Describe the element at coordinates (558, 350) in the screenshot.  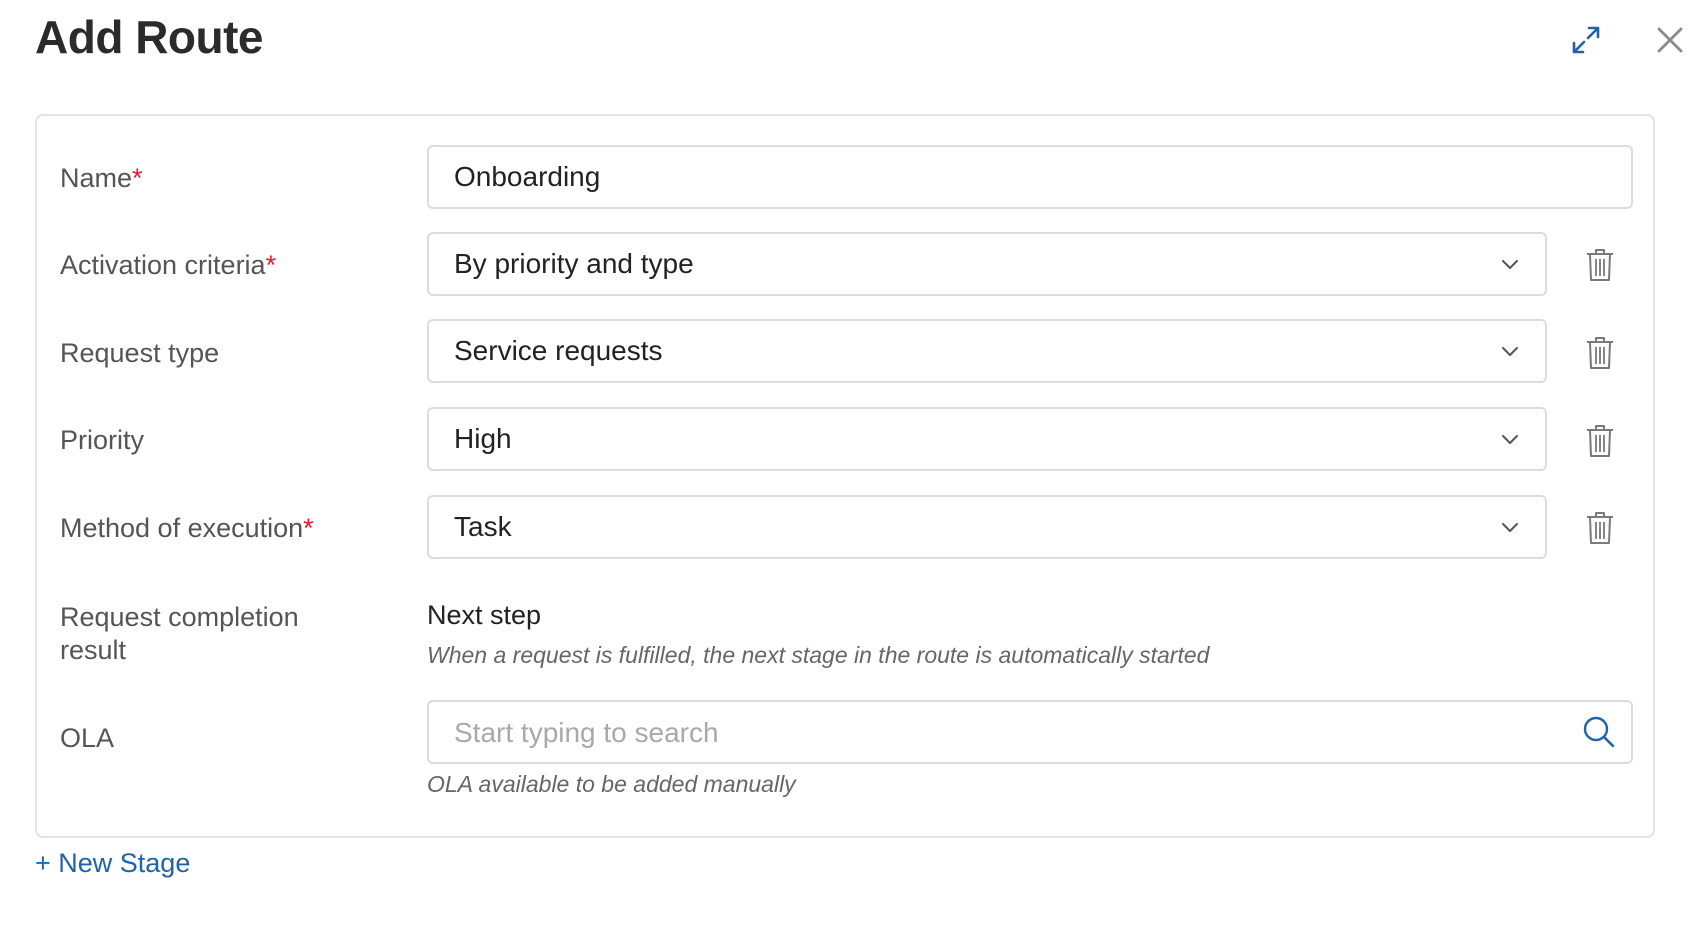
I see `request-type-value: Service requests` at that location.